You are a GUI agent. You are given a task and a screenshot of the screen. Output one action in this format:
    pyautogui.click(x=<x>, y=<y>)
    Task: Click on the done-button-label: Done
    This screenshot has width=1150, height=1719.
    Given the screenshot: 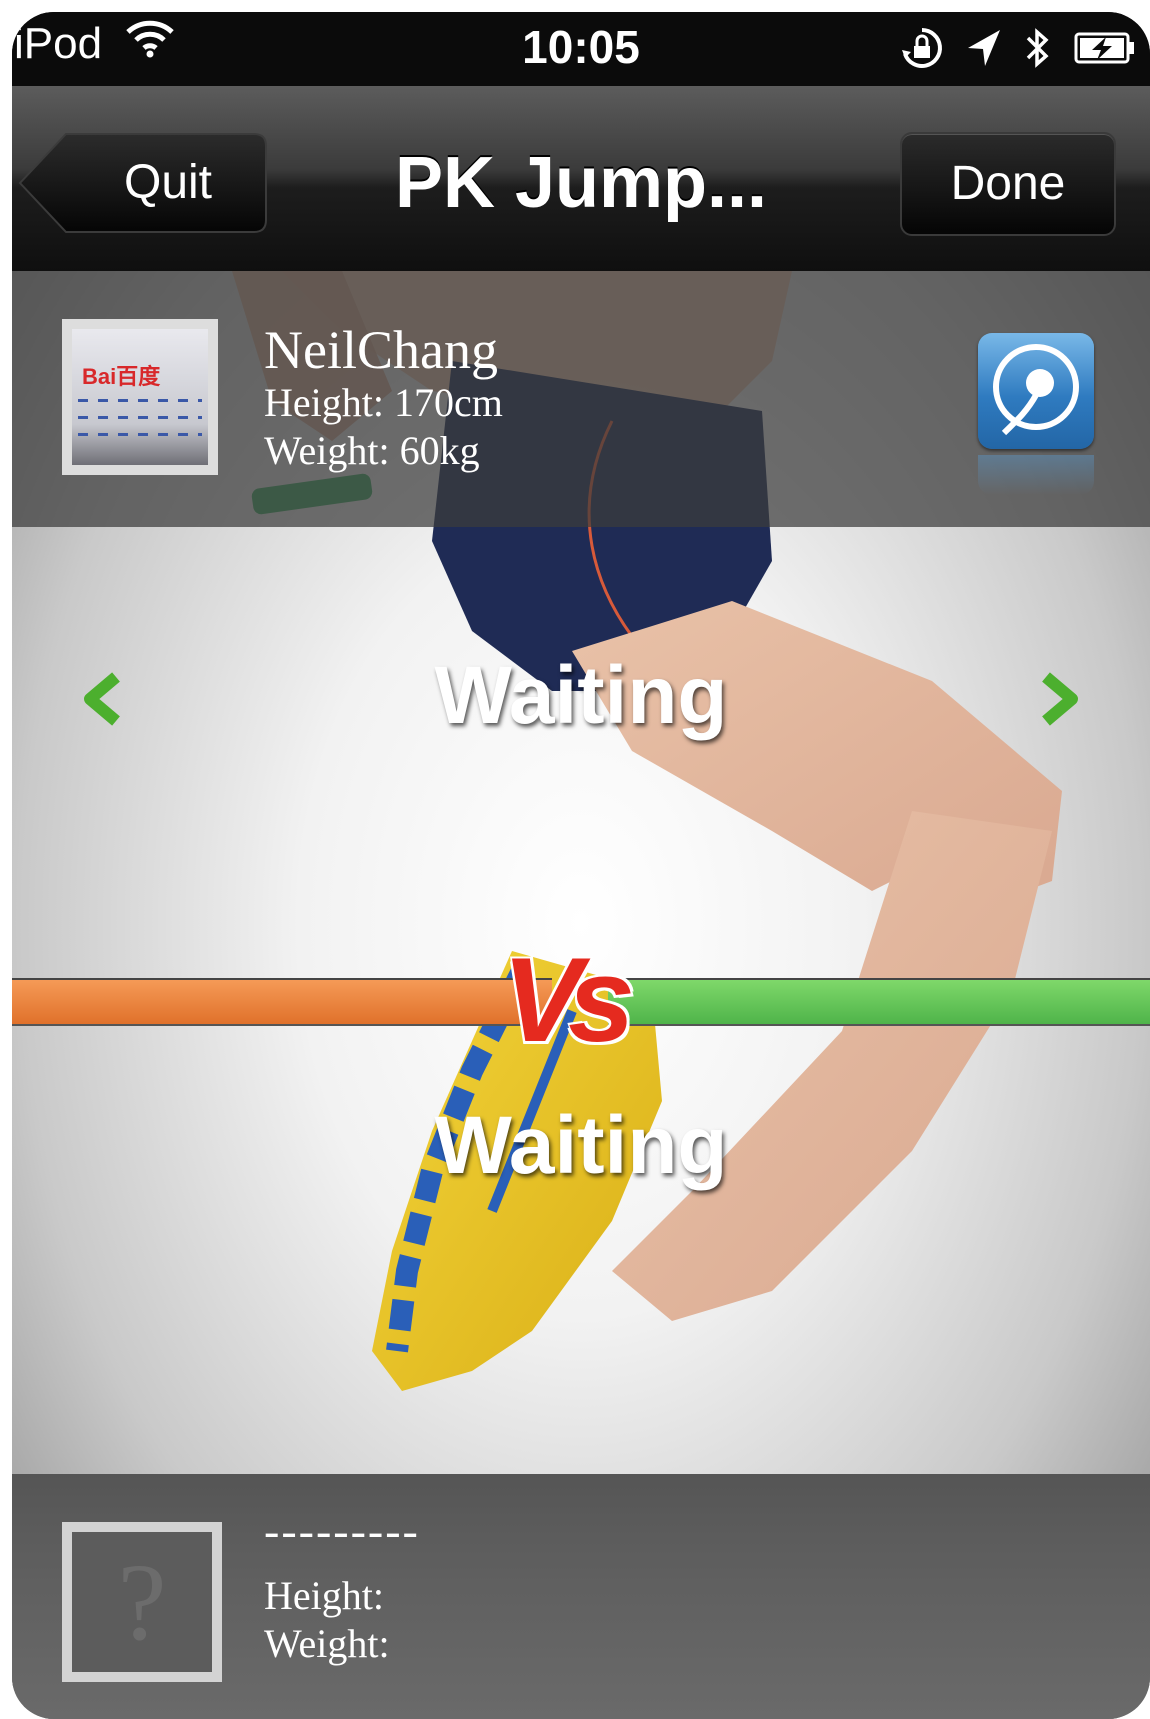 What is the action you would take?
    pyautogui.click(x=1008, y=183)
    